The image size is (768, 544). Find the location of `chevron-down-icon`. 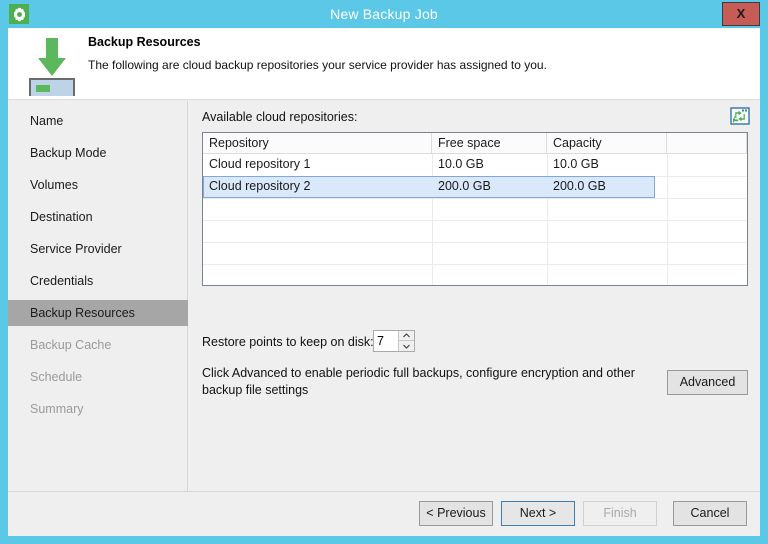

chevron-down-icon is located at coordinates (406, 346).